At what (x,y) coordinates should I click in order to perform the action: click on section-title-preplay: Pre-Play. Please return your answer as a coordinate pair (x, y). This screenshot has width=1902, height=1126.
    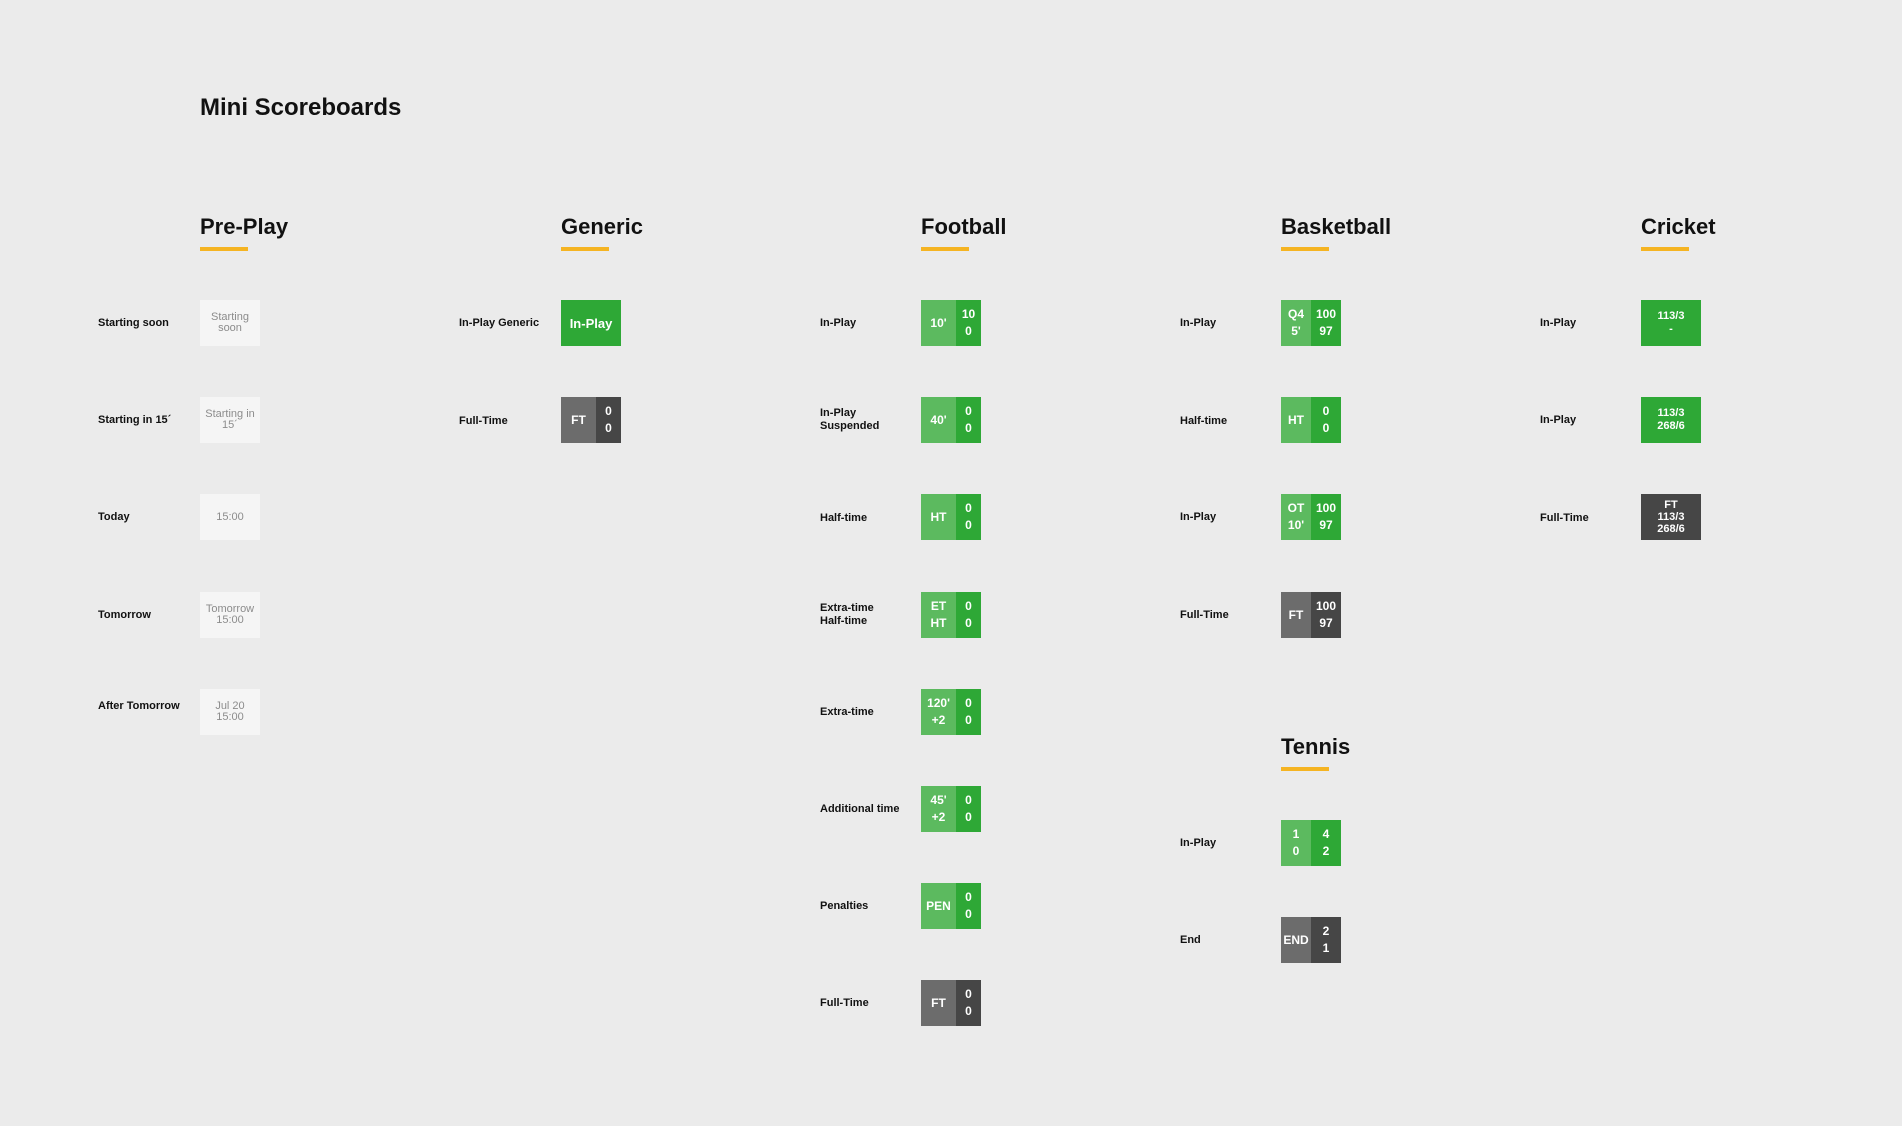
    Looking at the image, I should click on (244, 226).